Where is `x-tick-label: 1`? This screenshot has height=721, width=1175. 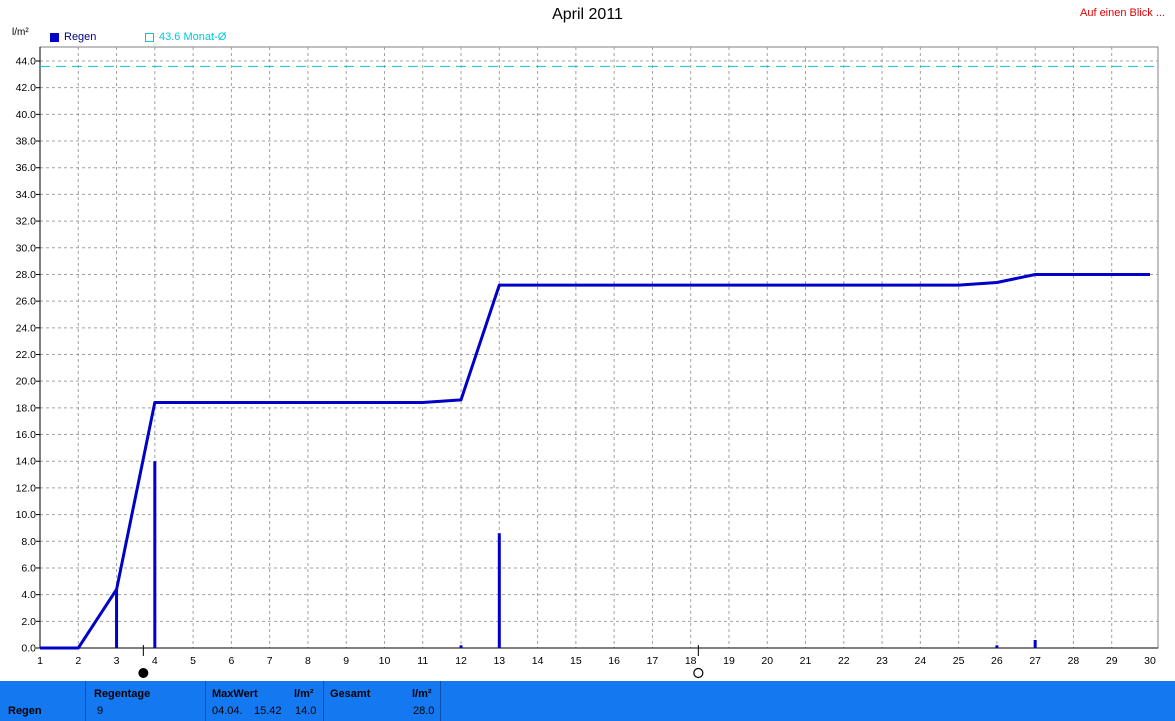 x-tick-label: 1 is located at coordinates (40, 661).